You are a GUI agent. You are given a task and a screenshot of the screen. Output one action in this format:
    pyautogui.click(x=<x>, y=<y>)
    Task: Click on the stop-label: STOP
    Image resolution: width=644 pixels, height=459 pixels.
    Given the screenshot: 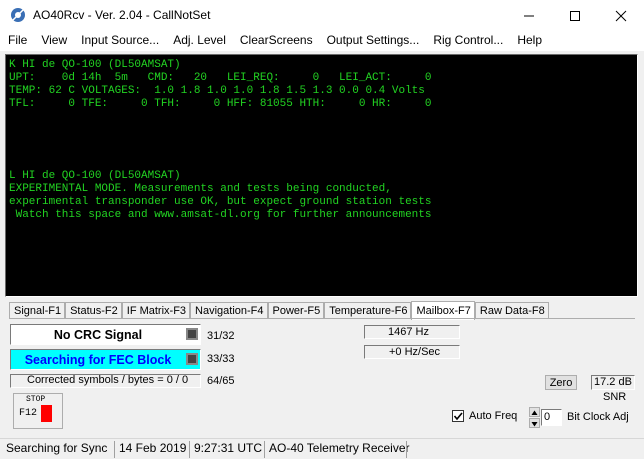 What is the action you would take?
    pyautogui.click(x=36, y=399)
    